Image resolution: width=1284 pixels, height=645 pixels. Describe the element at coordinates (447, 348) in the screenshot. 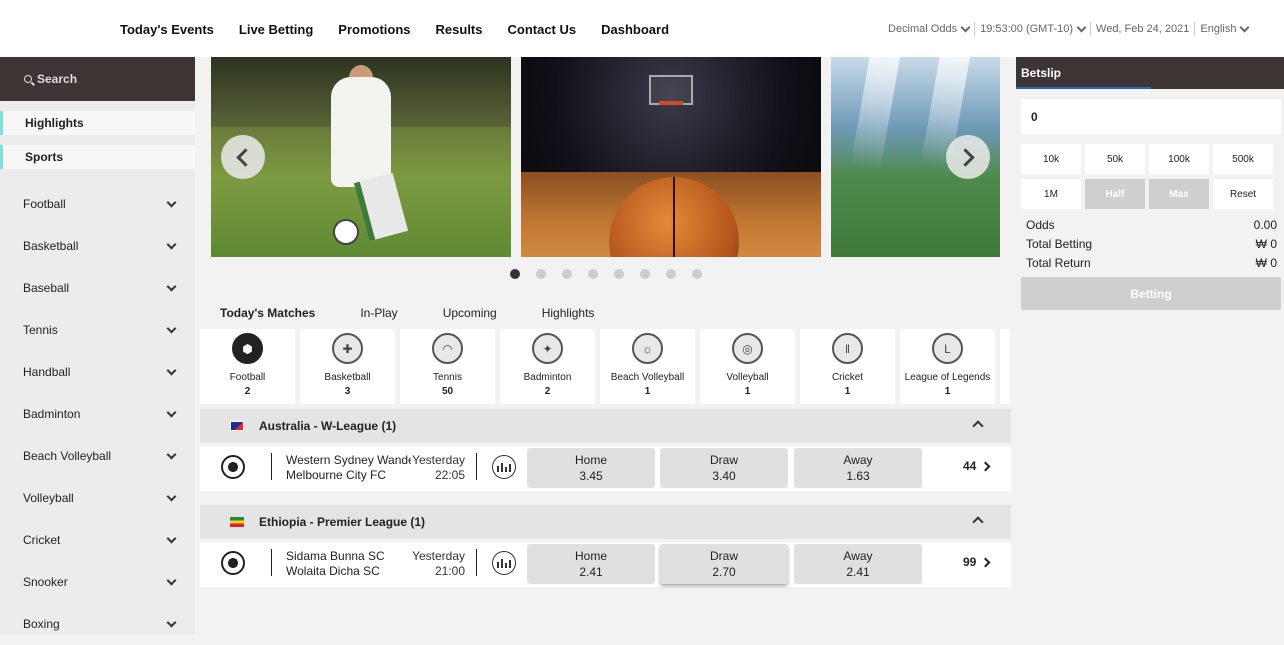

I see `tennis-icon: ◠` at that location.